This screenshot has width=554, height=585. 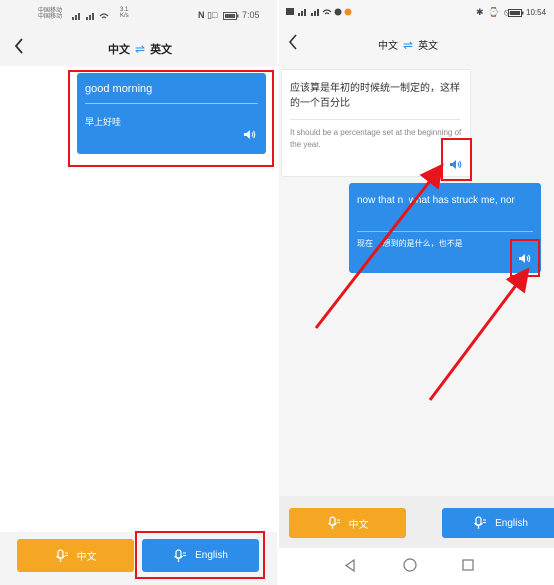 I want to click on nfc-vibrate-icons: N ▯□, so click(x=208, y=15).